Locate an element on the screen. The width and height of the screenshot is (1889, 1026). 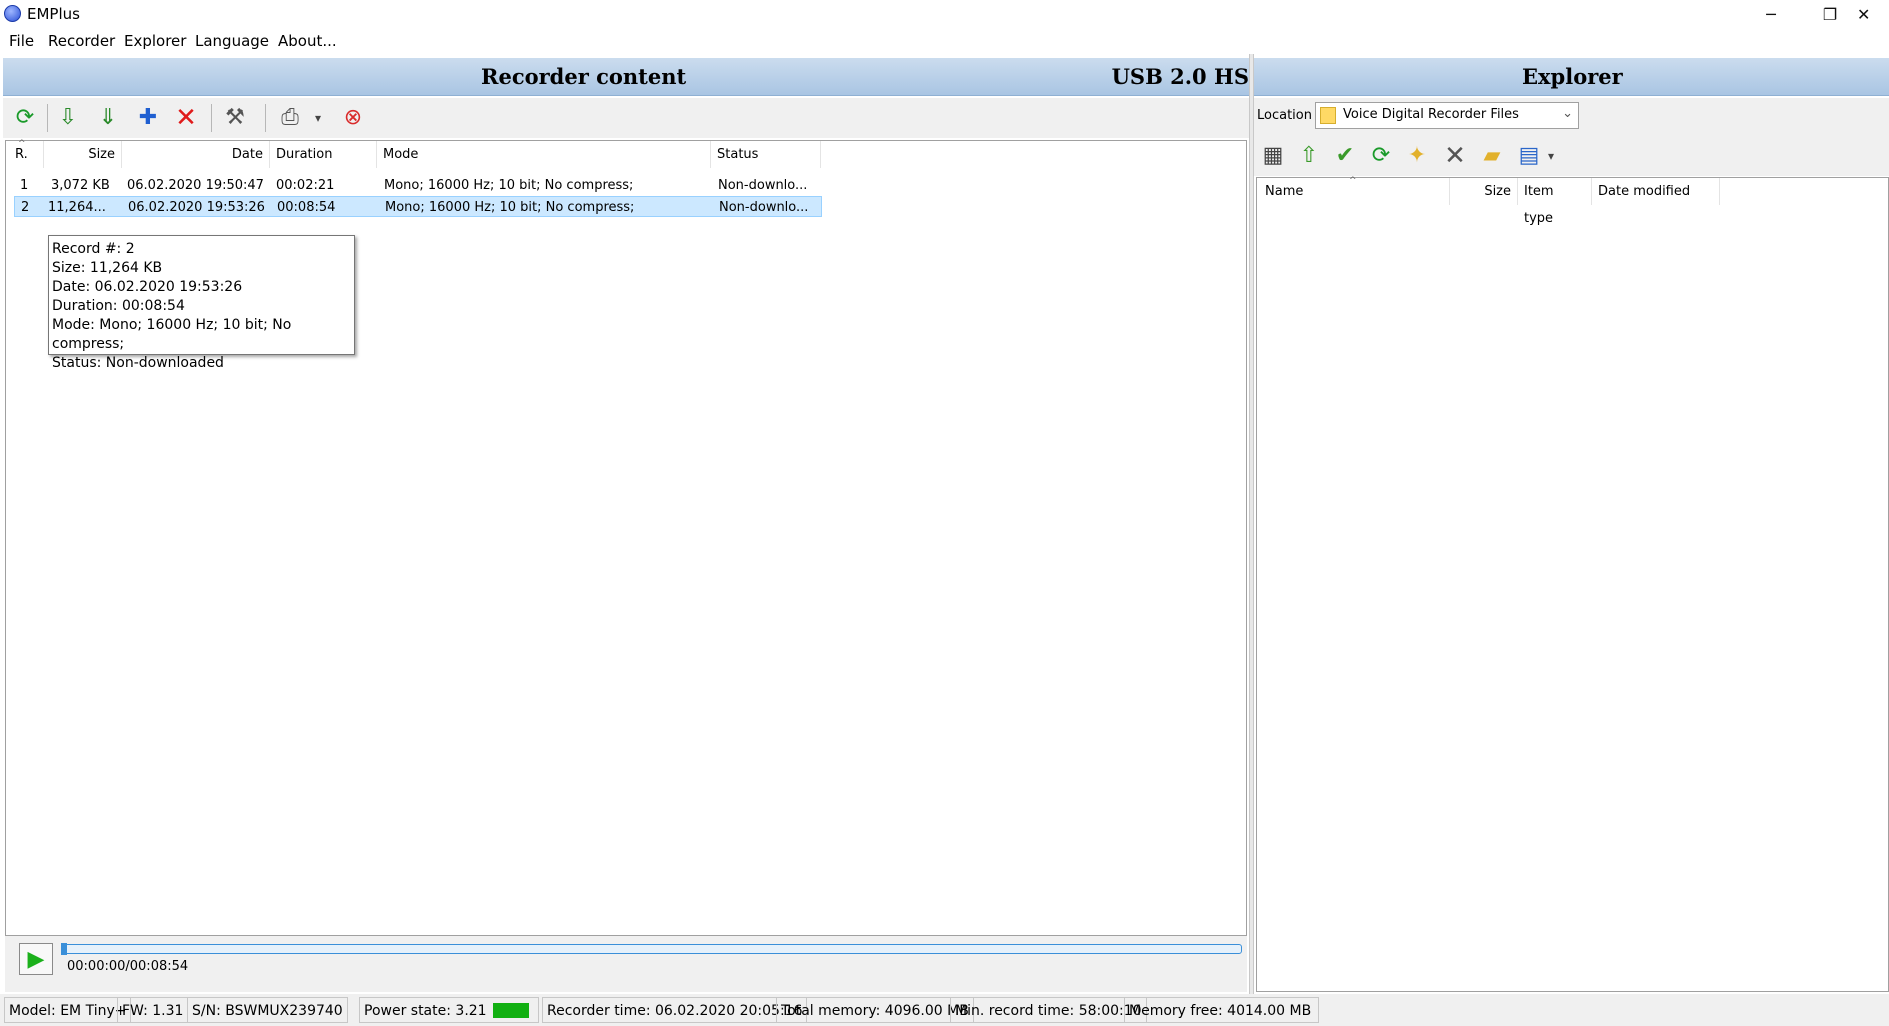
col-date-modified: Date modified is located at coordinates (1656, 191).